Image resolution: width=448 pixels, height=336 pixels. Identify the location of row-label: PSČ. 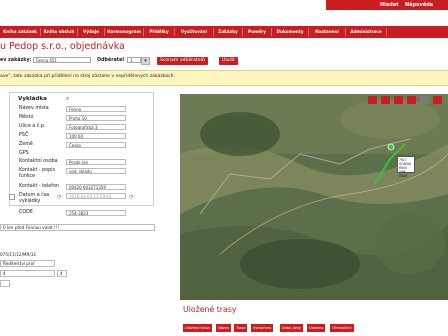
(24, 135).